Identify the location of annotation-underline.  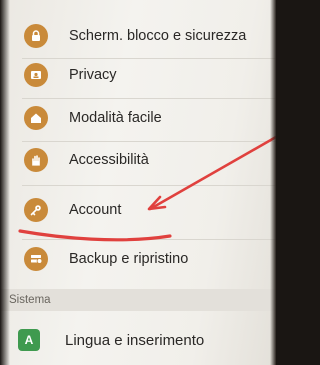
(95, 235).